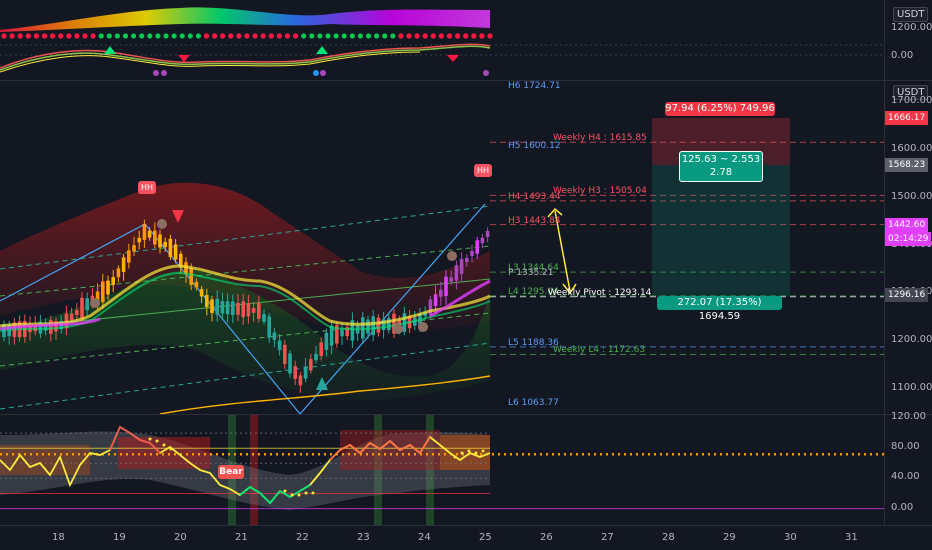  What do you see at coordinates (424, 537) in the screenshot?
I see `time-tick: 24` at bounding box center [424, 537].